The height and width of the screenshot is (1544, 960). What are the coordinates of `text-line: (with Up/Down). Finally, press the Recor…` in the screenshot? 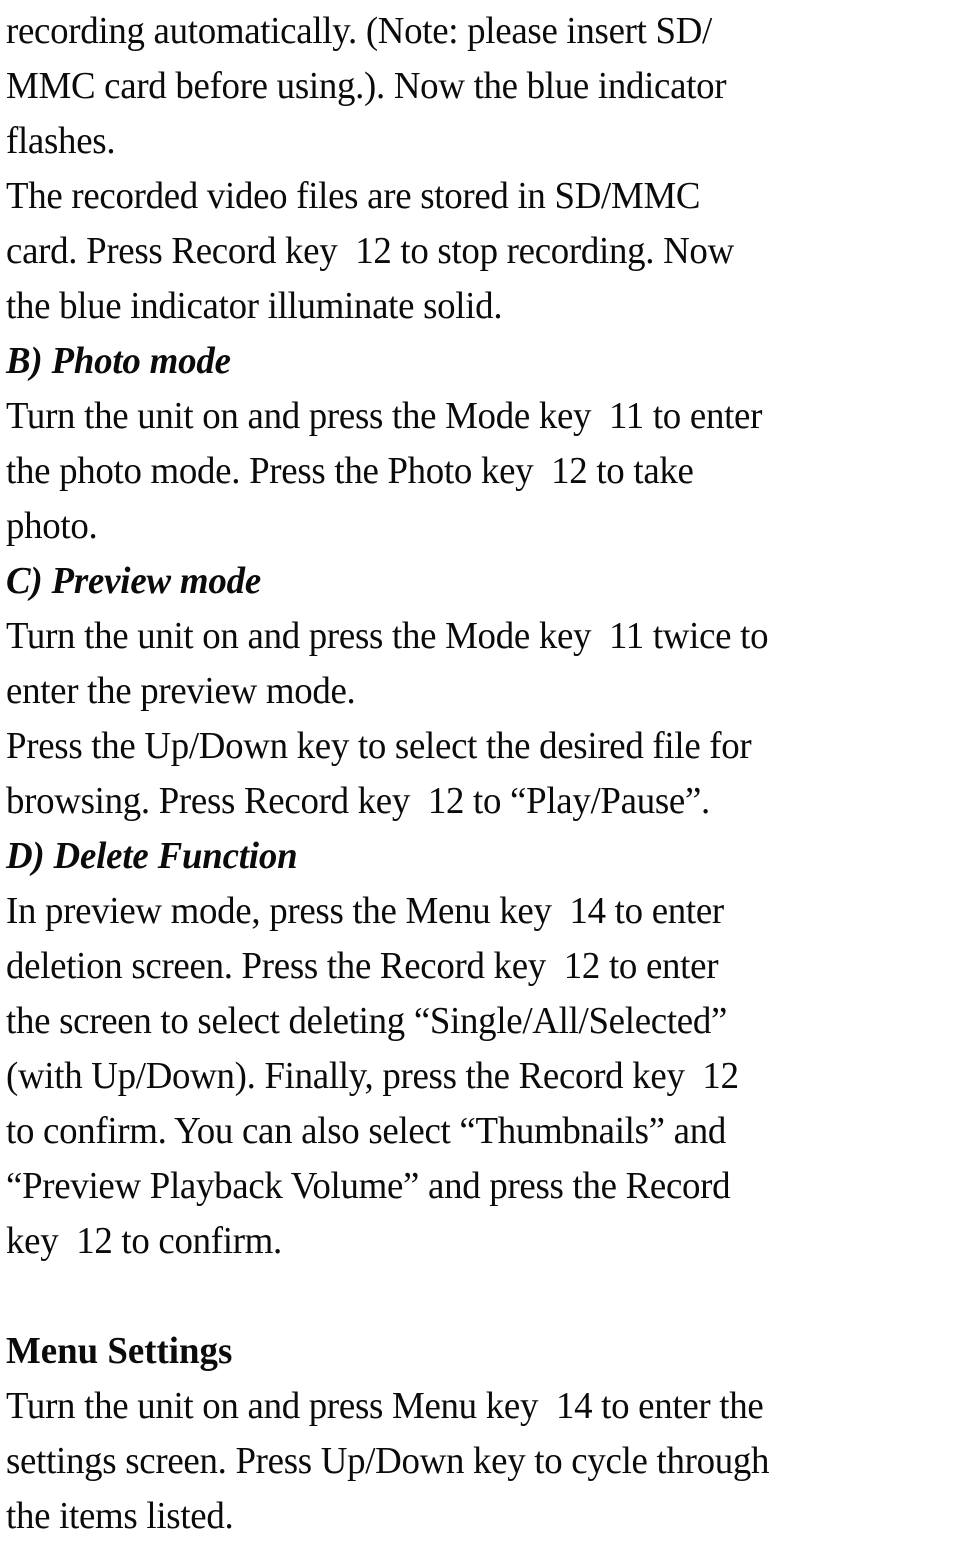 It's located at (372, 1076).